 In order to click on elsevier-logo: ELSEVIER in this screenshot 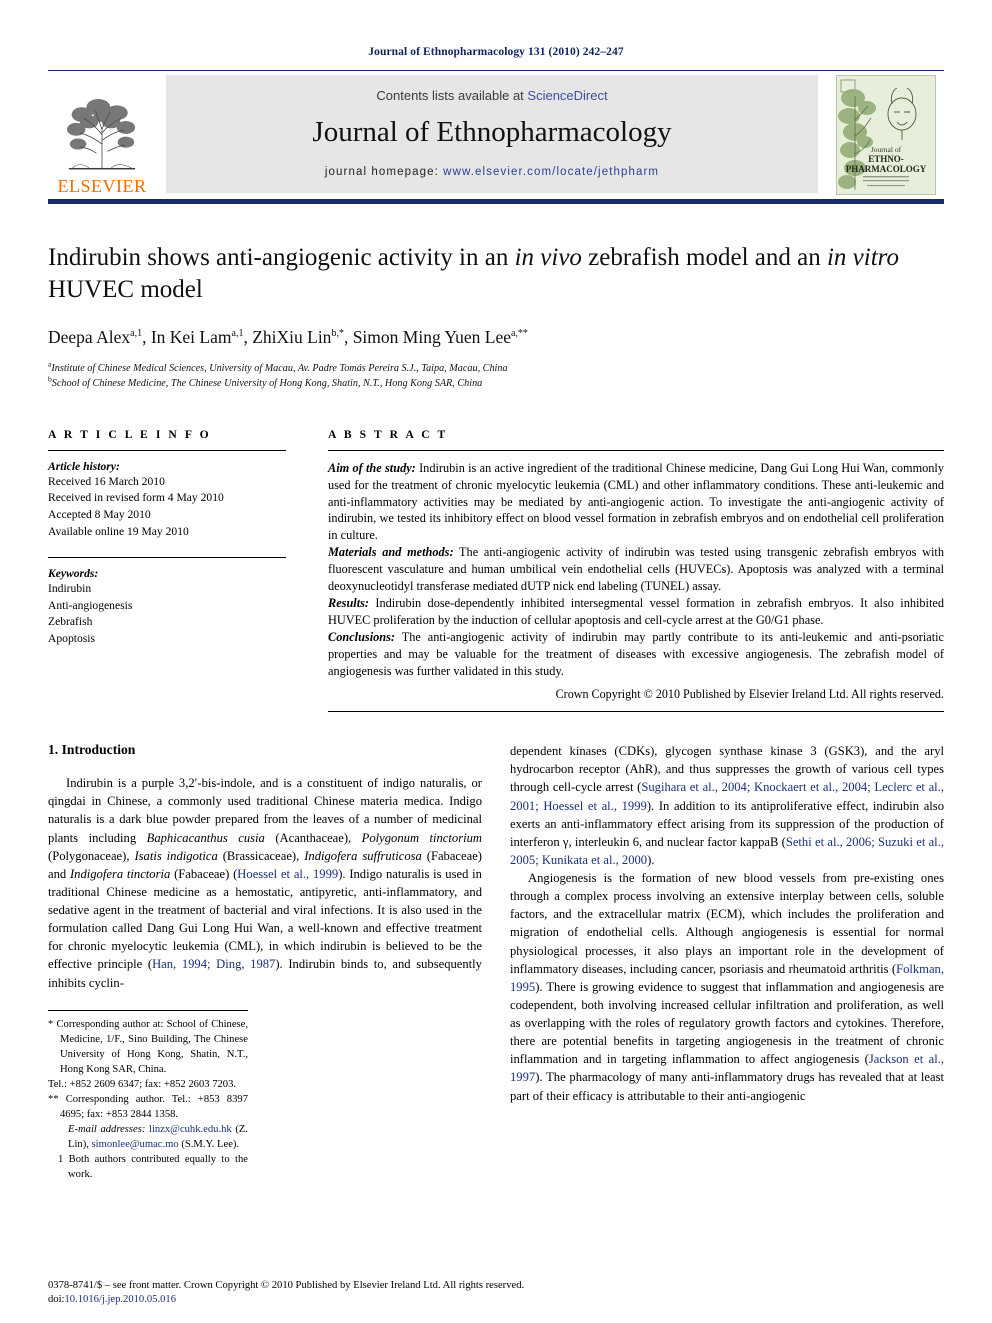, I will do `click(102, 135)`.